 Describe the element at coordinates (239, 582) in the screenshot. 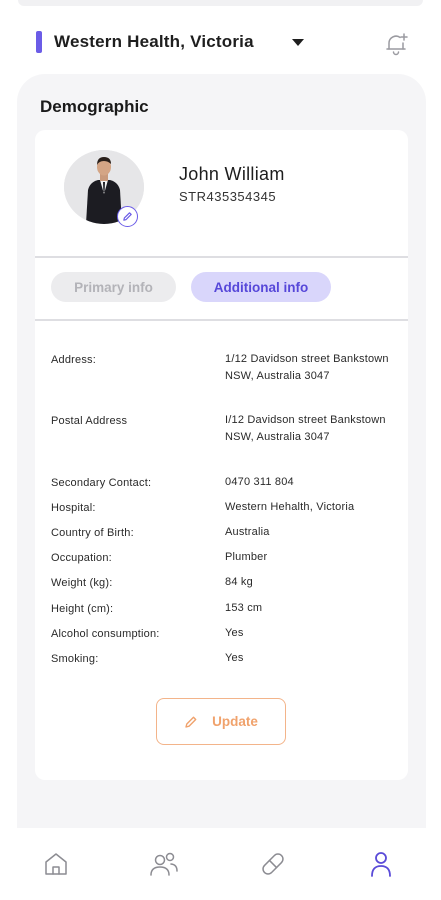

I see `weight-value: 84 kg` at that location.